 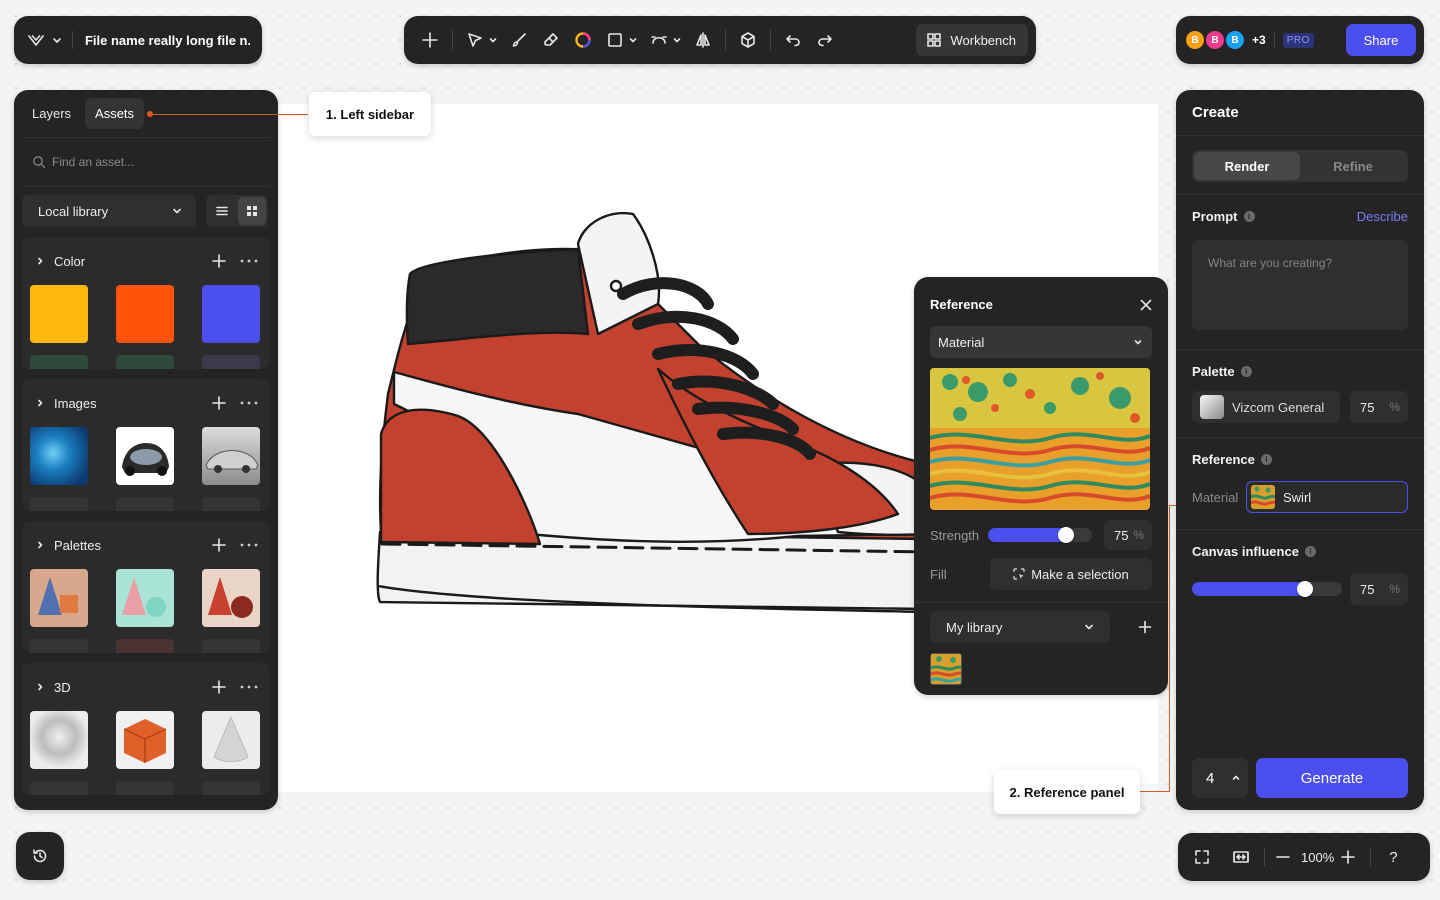 What do you see at coordinates (145, 598) in the screenshot?
I see `palette-thumbnail-mint` at bounding box center [145, 598].